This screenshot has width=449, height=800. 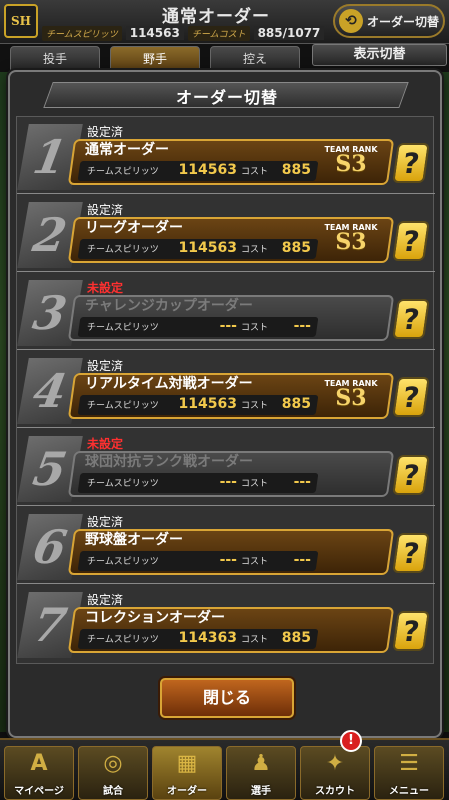 I want to click on scout-notification-badge: !, so click(x=351, y=741).